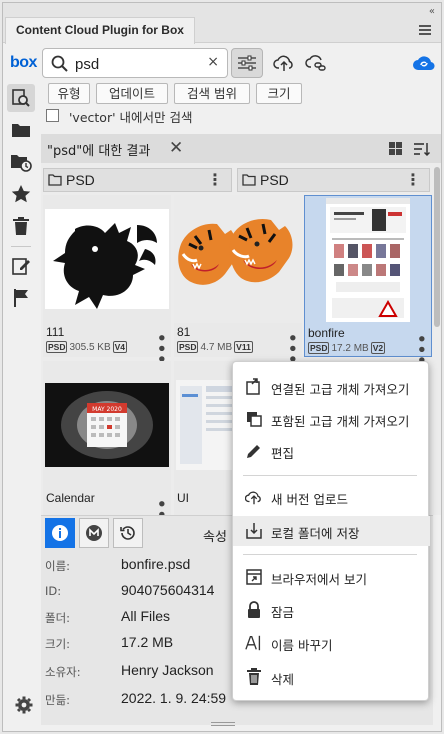  I want to click on sort-icon, so click(422, 149).